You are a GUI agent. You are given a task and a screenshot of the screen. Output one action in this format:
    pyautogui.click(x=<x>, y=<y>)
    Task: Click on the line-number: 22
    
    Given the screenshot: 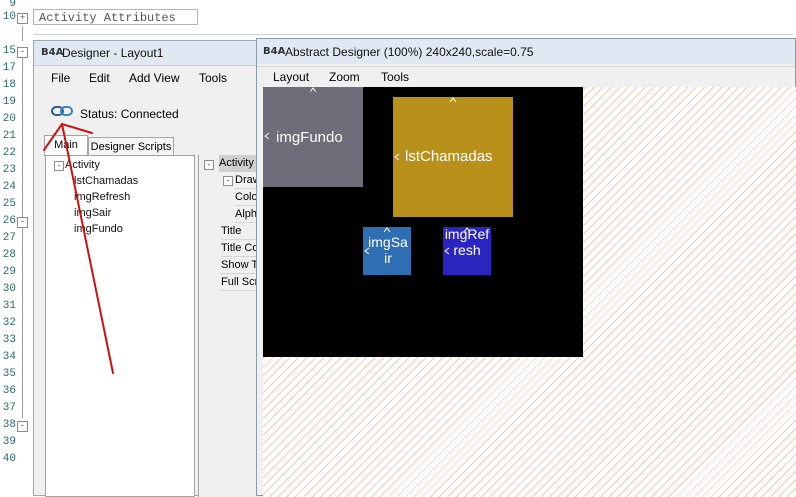 What is the action you would take?
    pyautogui.click(x=9, y=153)
    